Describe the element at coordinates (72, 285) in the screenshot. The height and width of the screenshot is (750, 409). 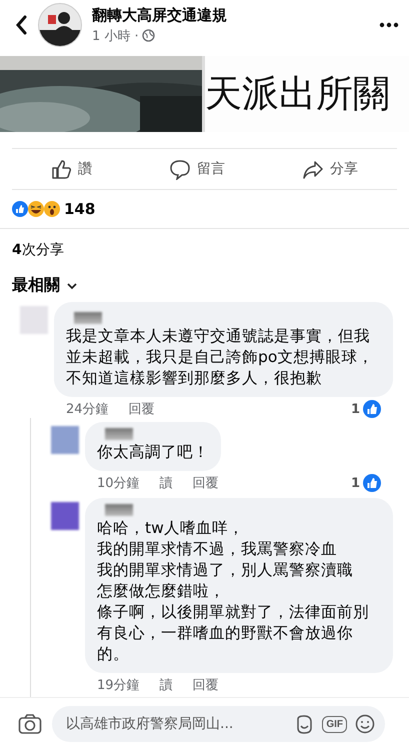
I see `chevron-down-icon` at that location.